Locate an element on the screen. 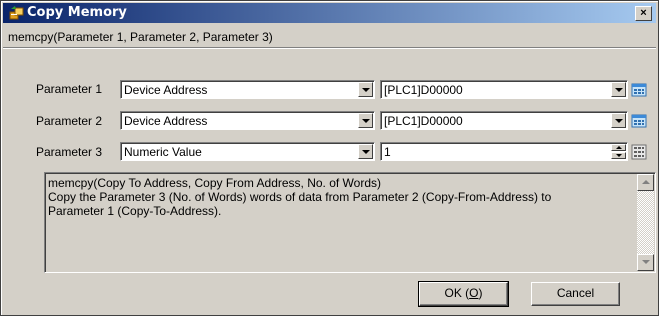 The image size is (659, 316). parameter-3-label: Parameter 3 is located at coordinates (69, 152).